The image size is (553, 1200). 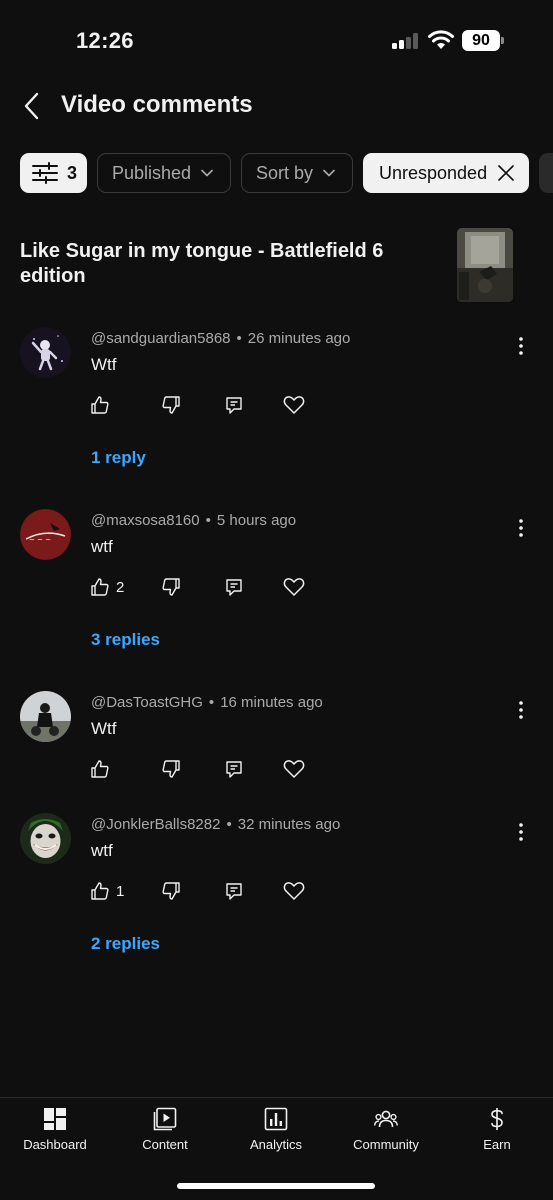 I want to click on page-title: Video comments, so click(x=157, y=104).